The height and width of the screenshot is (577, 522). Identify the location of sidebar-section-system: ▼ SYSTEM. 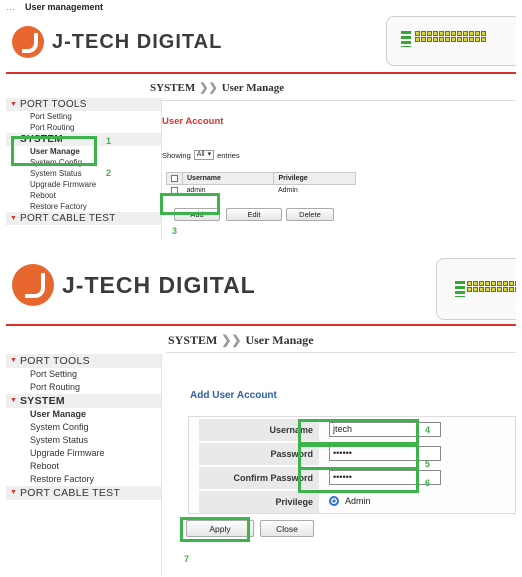
(83, 401).